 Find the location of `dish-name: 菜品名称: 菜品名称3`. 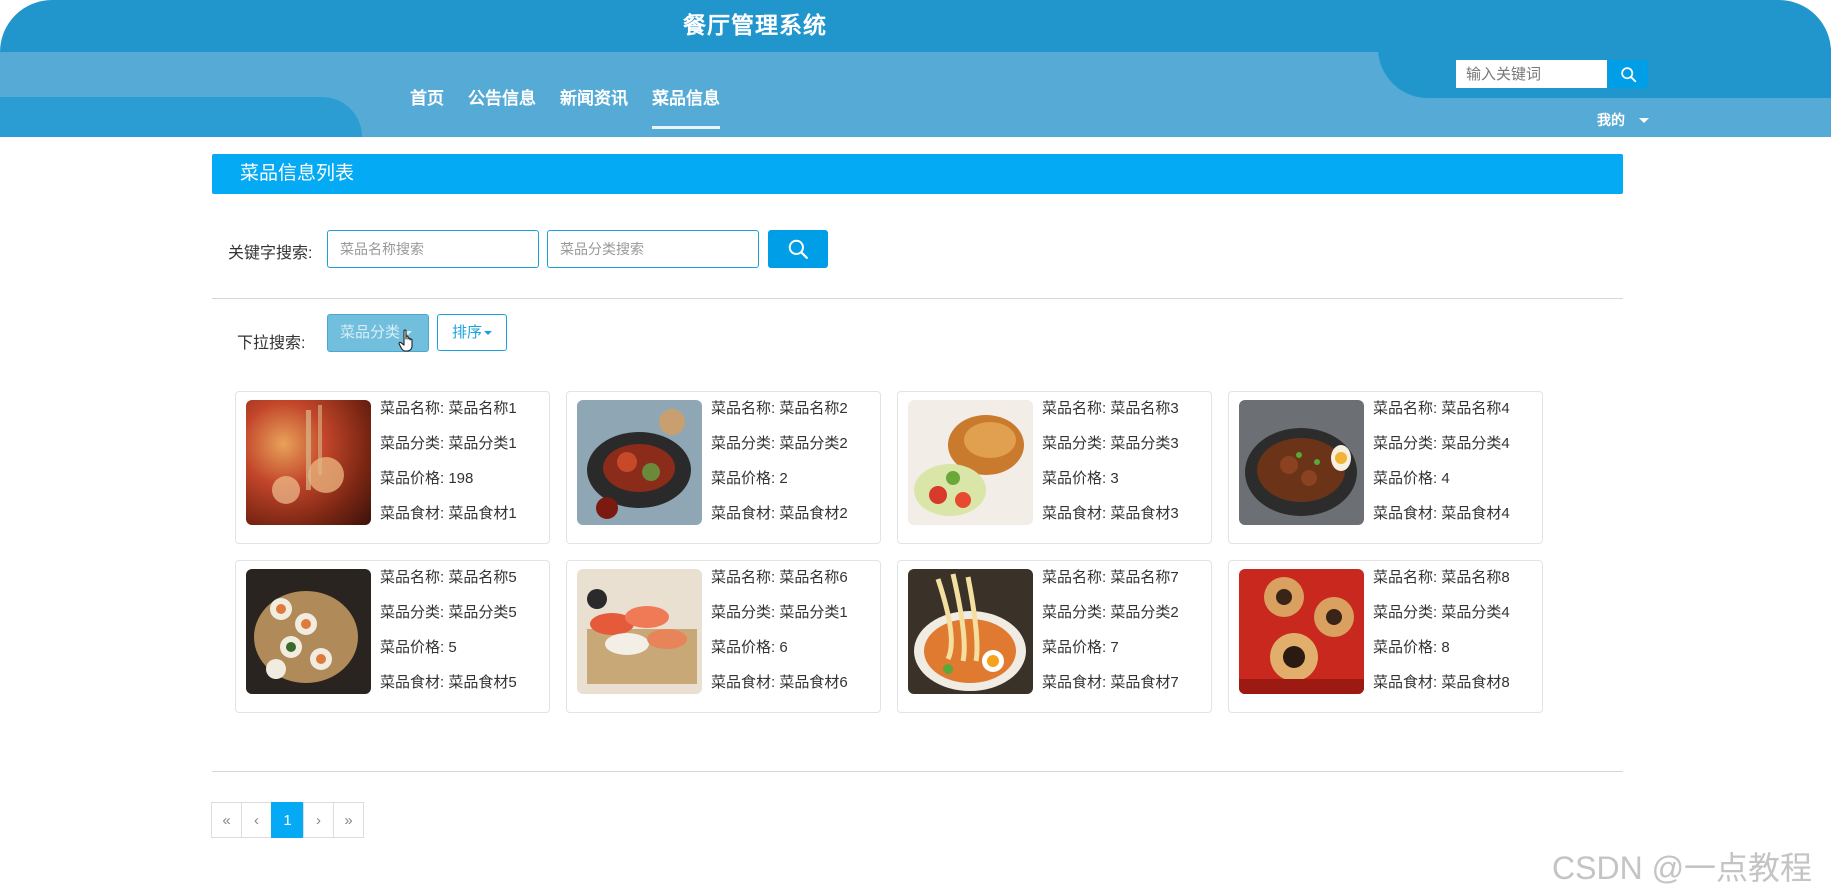

dish-name: 菜品名称: 菜品名称3 is located at coordinates (1110, 408).